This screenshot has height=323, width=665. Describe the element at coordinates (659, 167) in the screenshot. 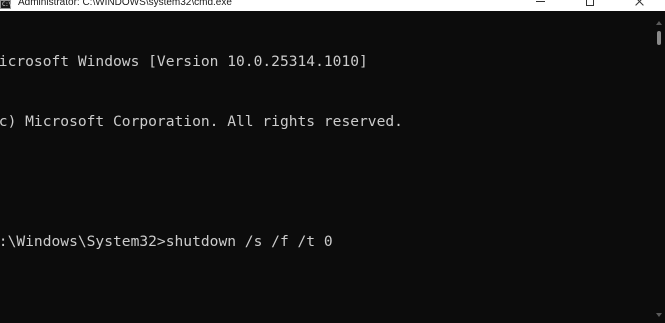

I see `vertical-scrollbar` at that location.